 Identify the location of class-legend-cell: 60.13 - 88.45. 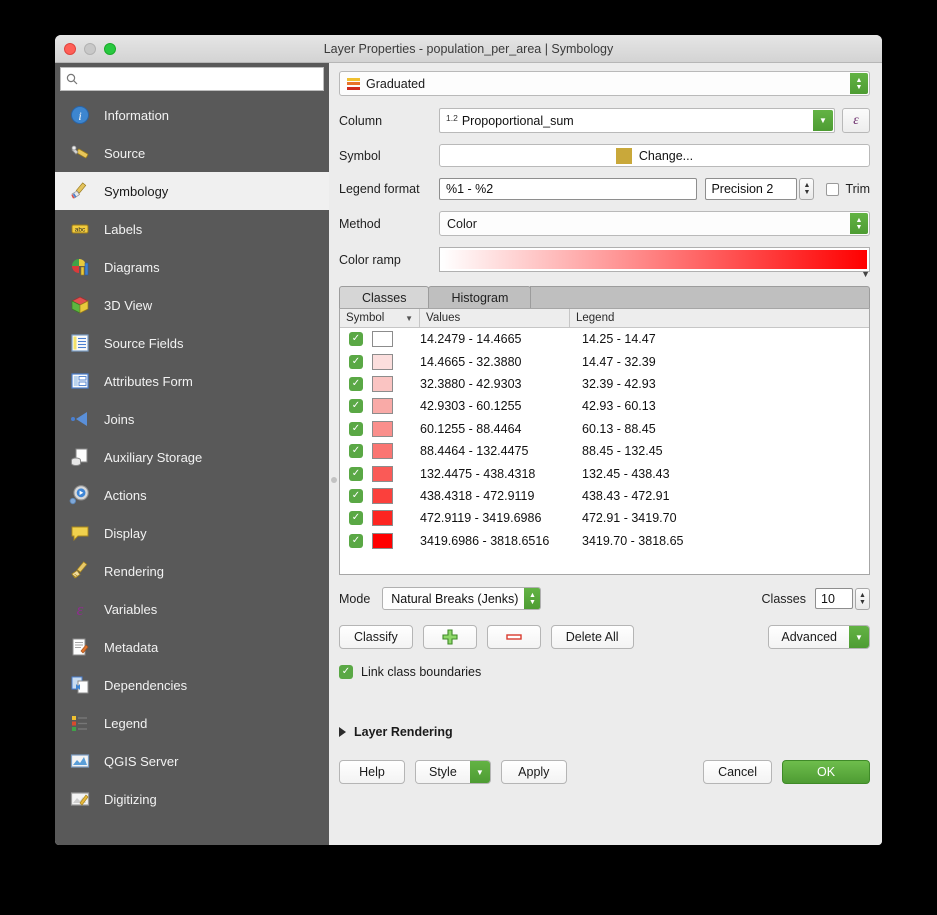
(725, 429).